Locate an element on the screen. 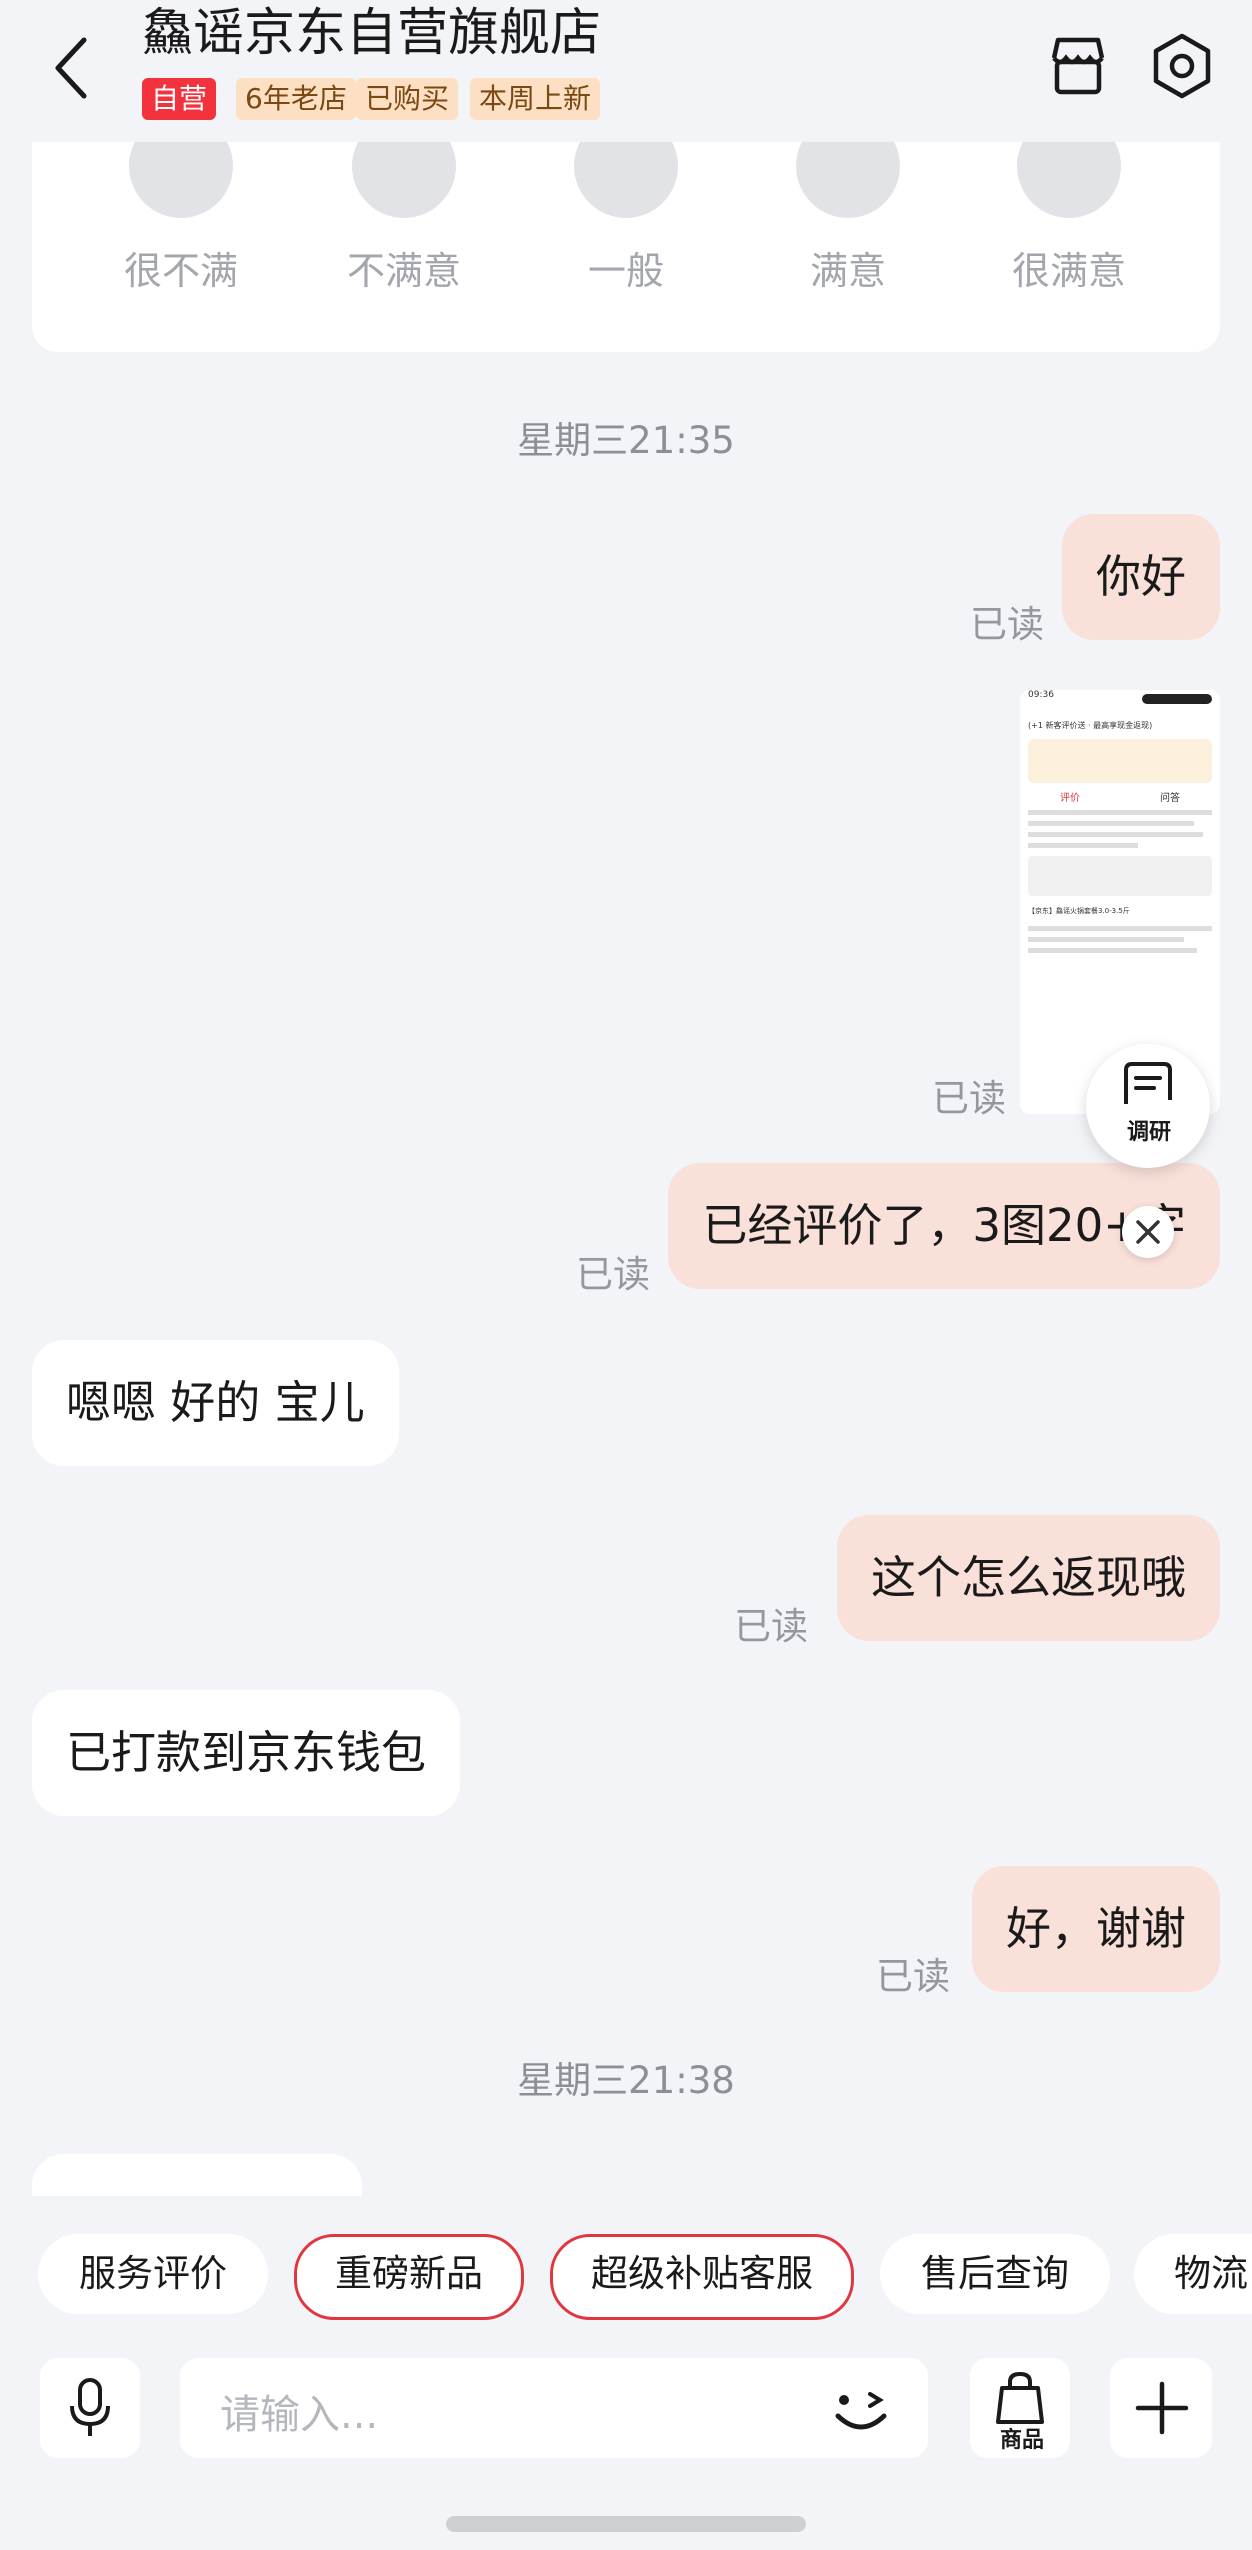 This screenshot has width=1252, height=2550. survey-label: 调研 is located at coordinates (1148, 1132).